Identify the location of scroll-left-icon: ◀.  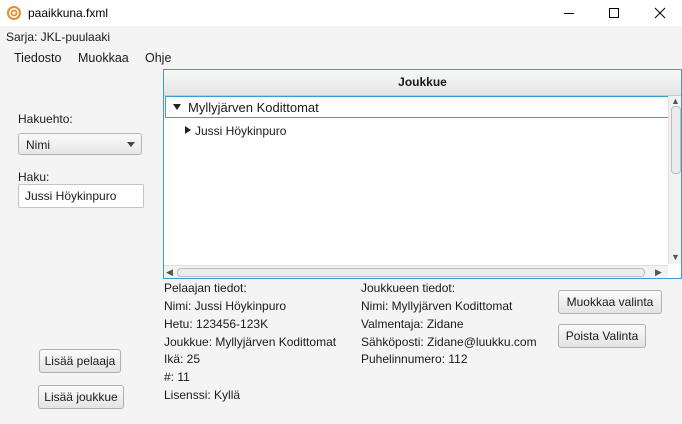
(169, 272).